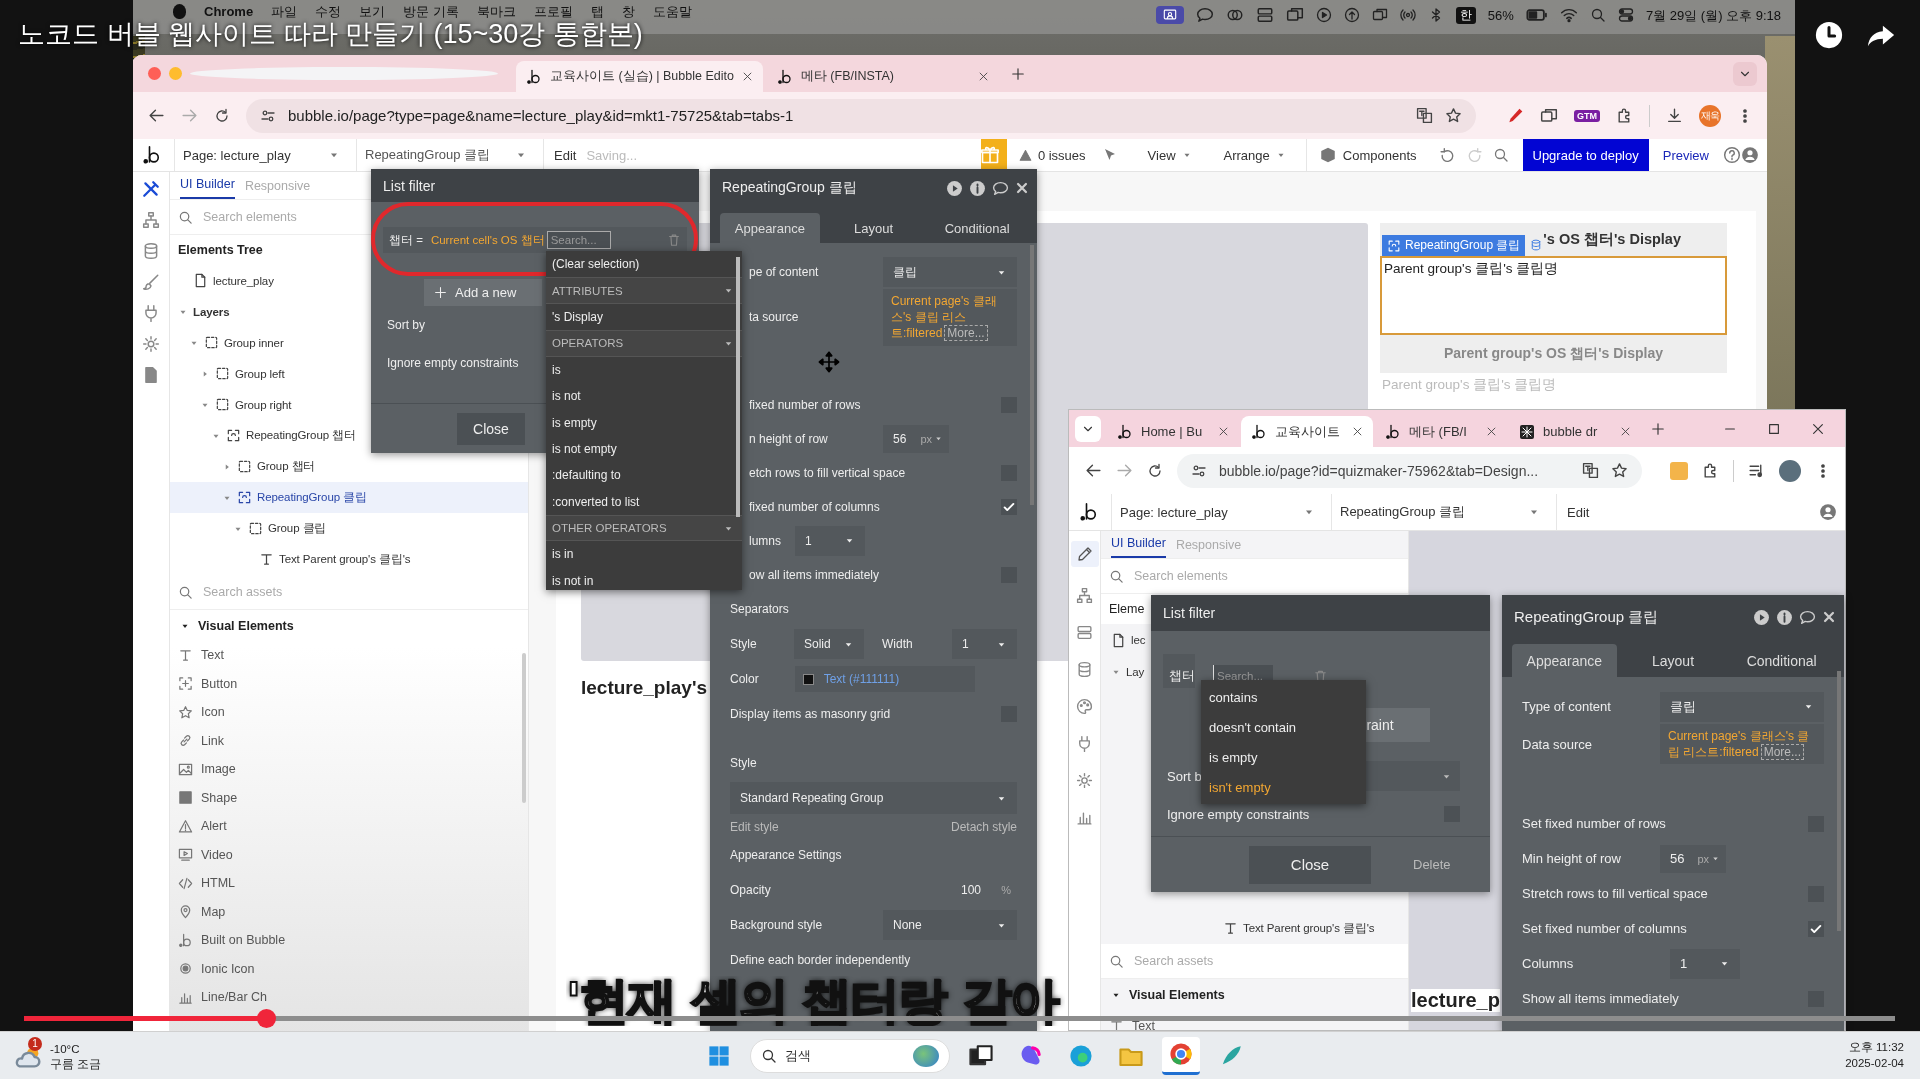 This screenshot has width=1920, height=1079. What do you see at coordinates (898, 644) in the screenshot?
I see `field-label: Width` at bounding box center [898, 644].